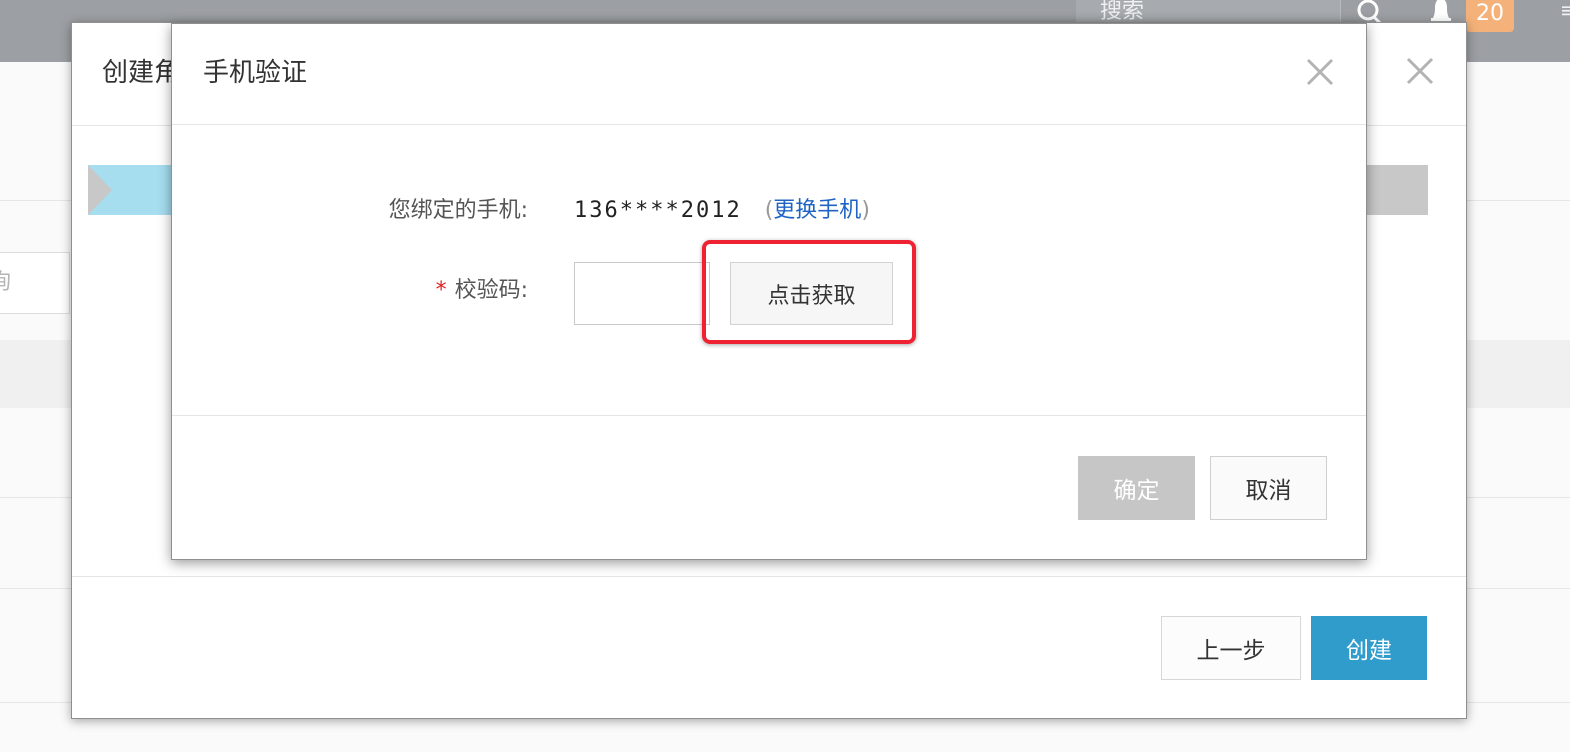  What do you see at coordinates (458, 210) in the screenshot?
I see `bound-phone-label: 您绑定的手机:` at bounding box center [458, 210].